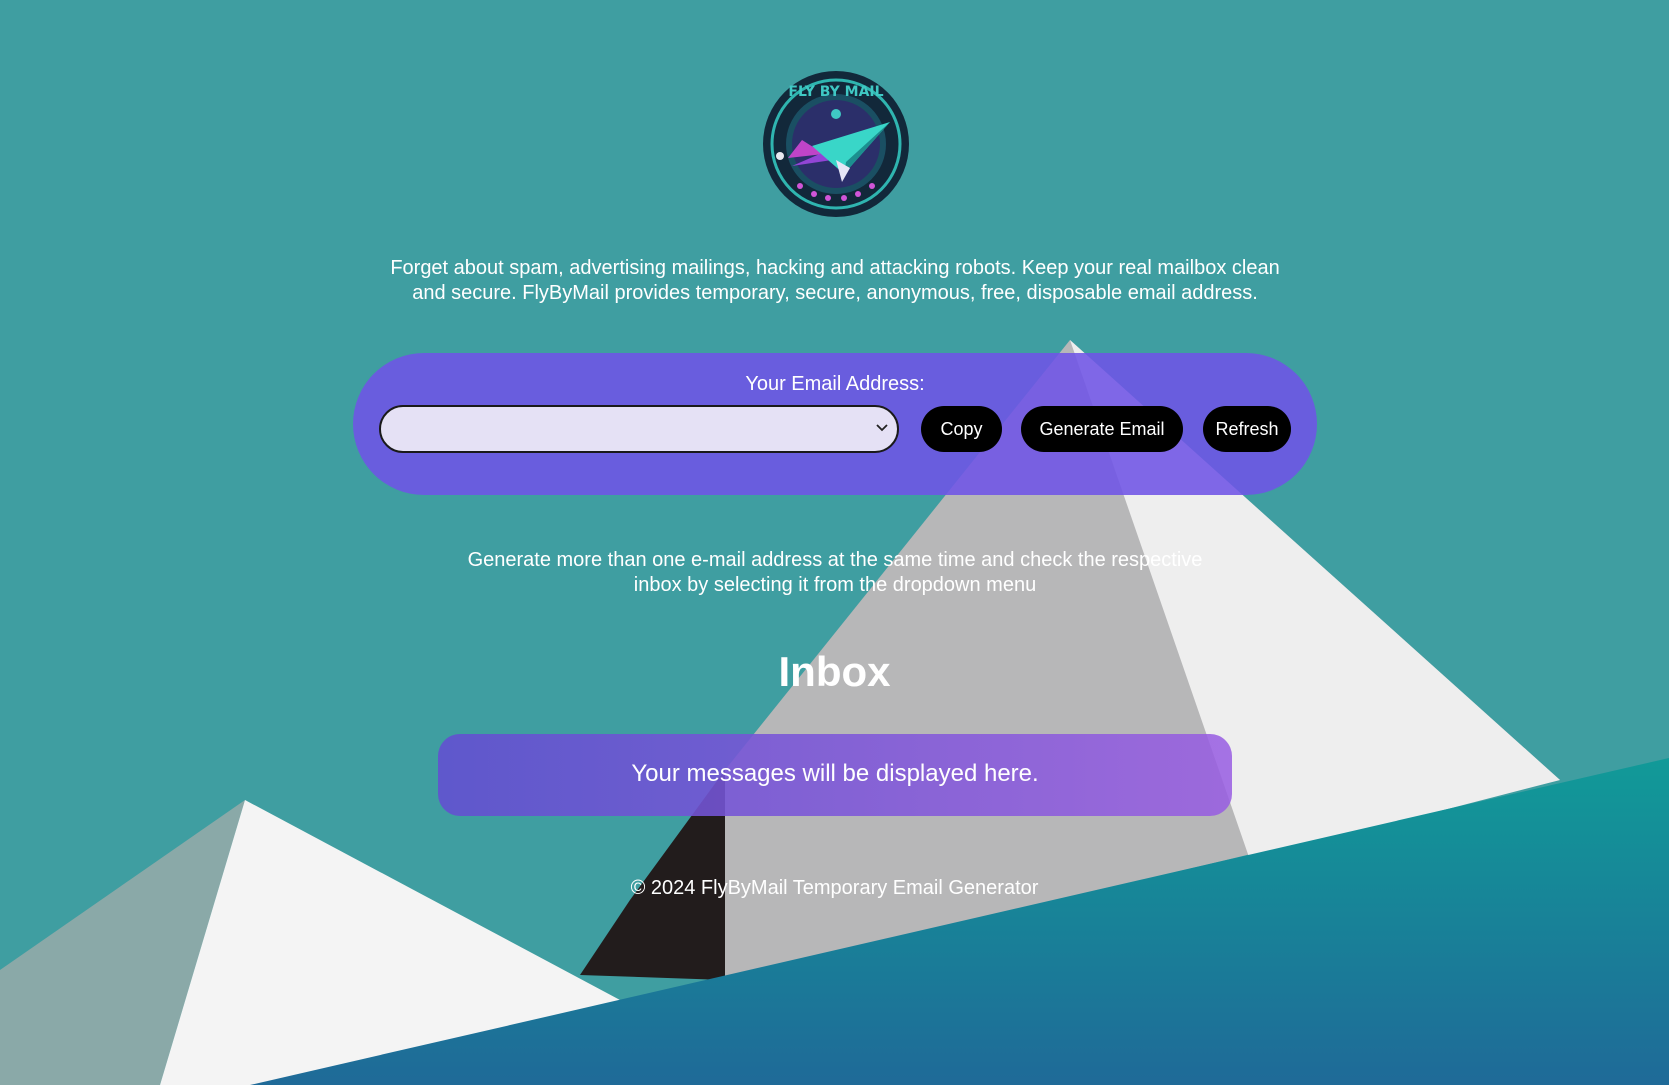 This screenshot has height=1085, width=1669. I want to click on inbox-empty-message: Your messages will be displayed here., so click(835, 773).